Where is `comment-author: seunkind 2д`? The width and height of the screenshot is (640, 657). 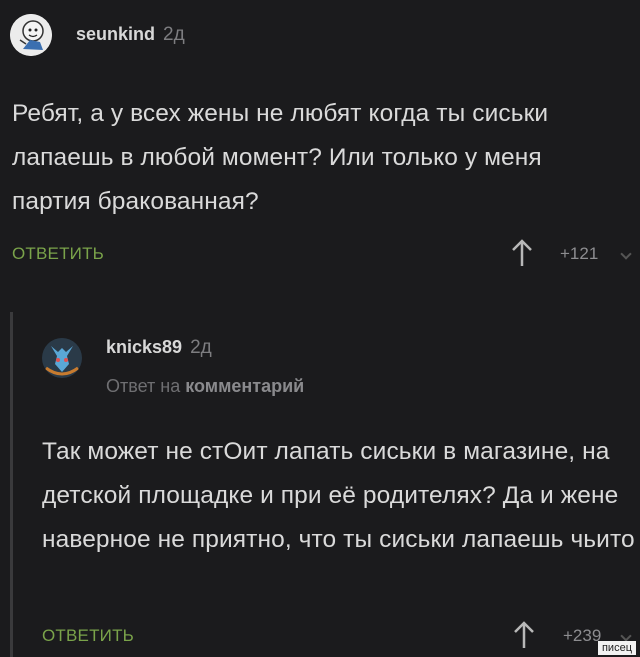 comment-author: seunkind 2д is located at coordinates (130, 35).